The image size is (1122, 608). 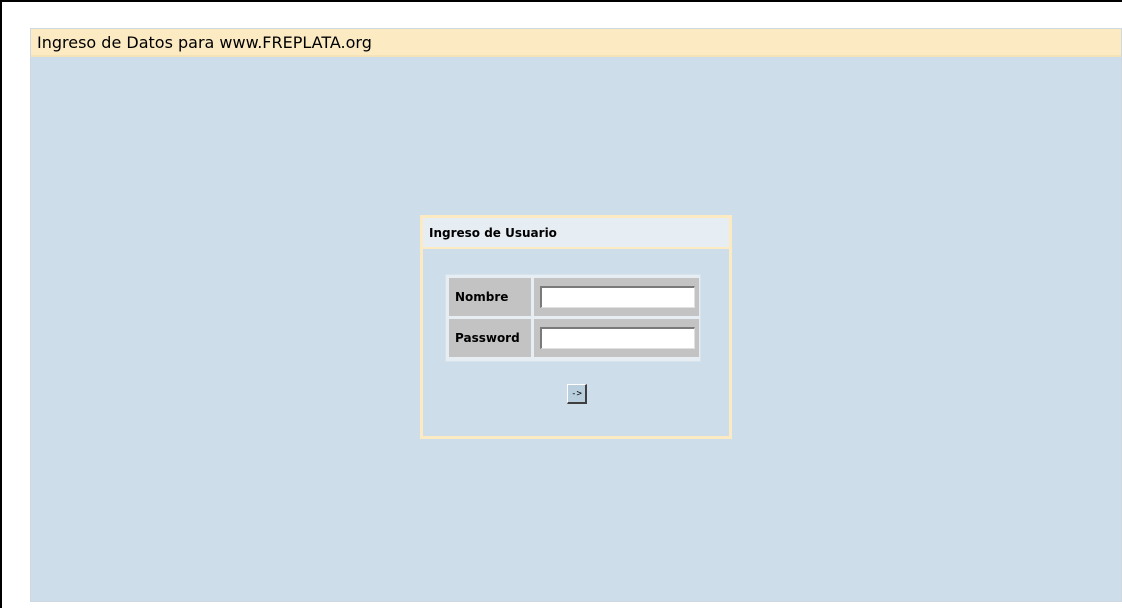 I want to click on username-label: Nombre, so click(x=490, y=297).